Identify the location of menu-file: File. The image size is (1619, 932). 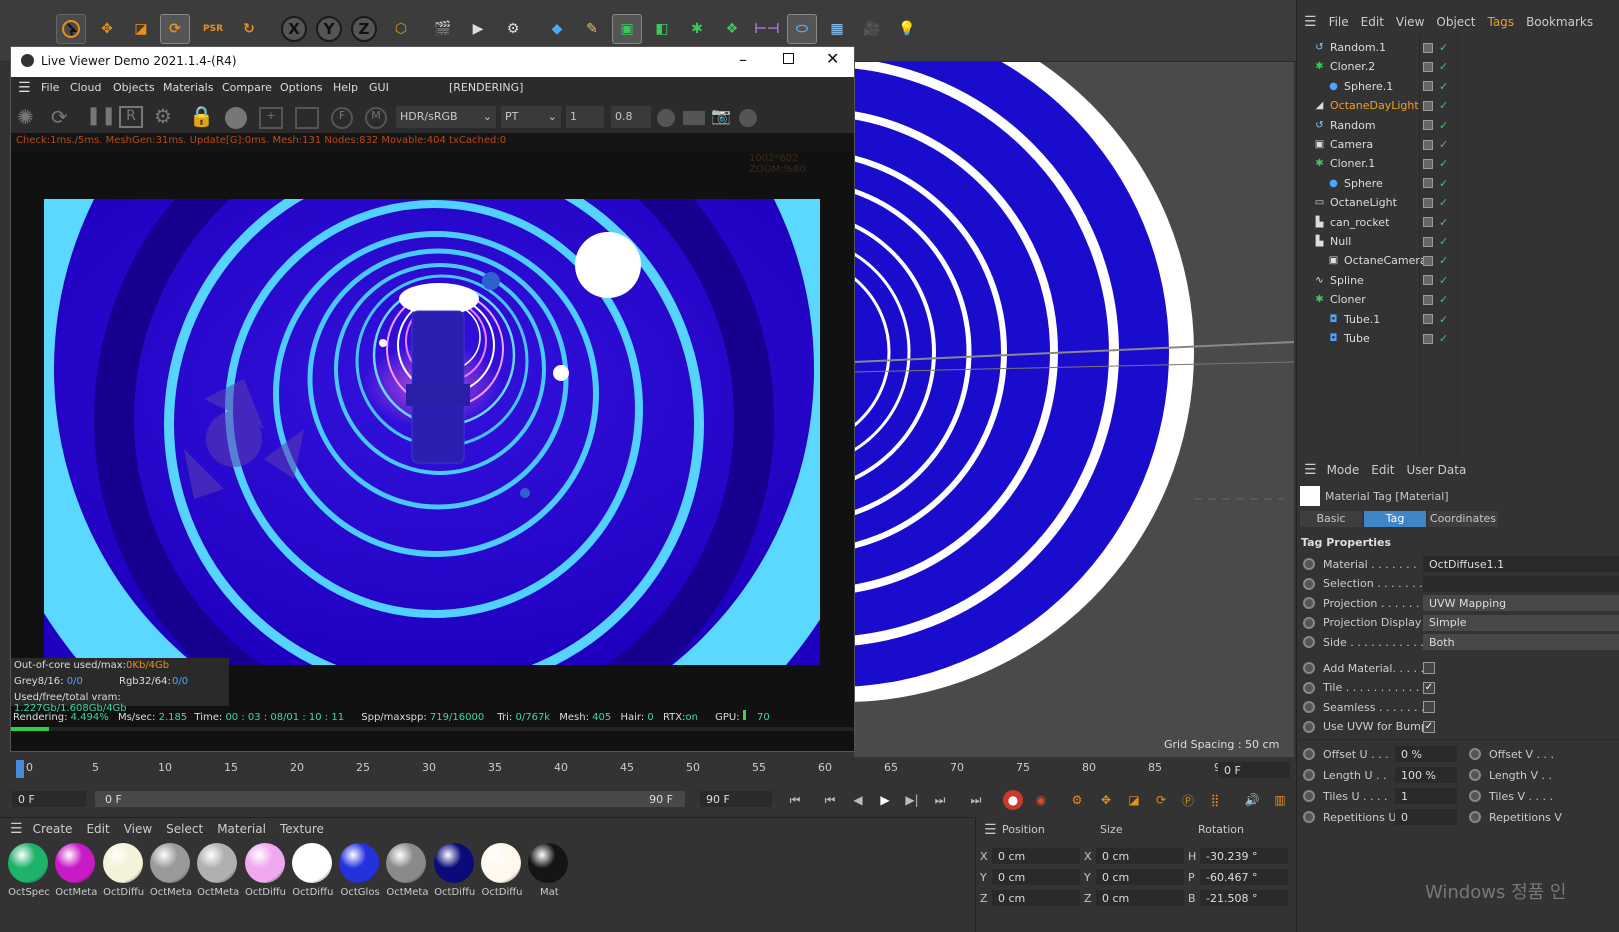
(50, 87).